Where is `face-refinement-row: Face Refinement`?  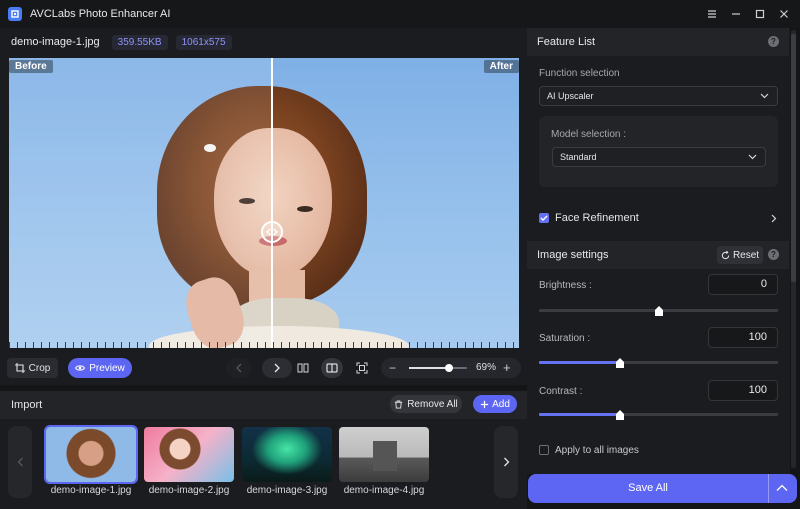
face-refinement-row: Face Refinement is located at coordinates (658, 218).